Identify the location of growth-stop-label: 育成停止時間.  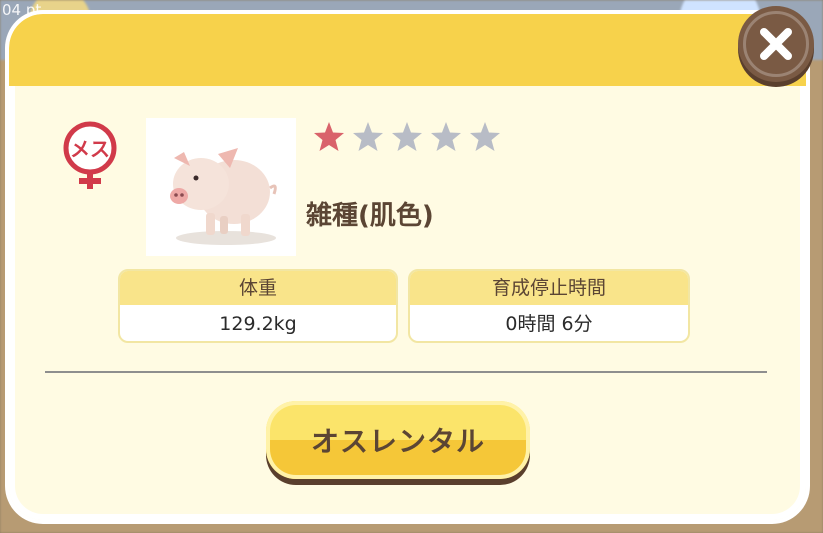
(549, 288).